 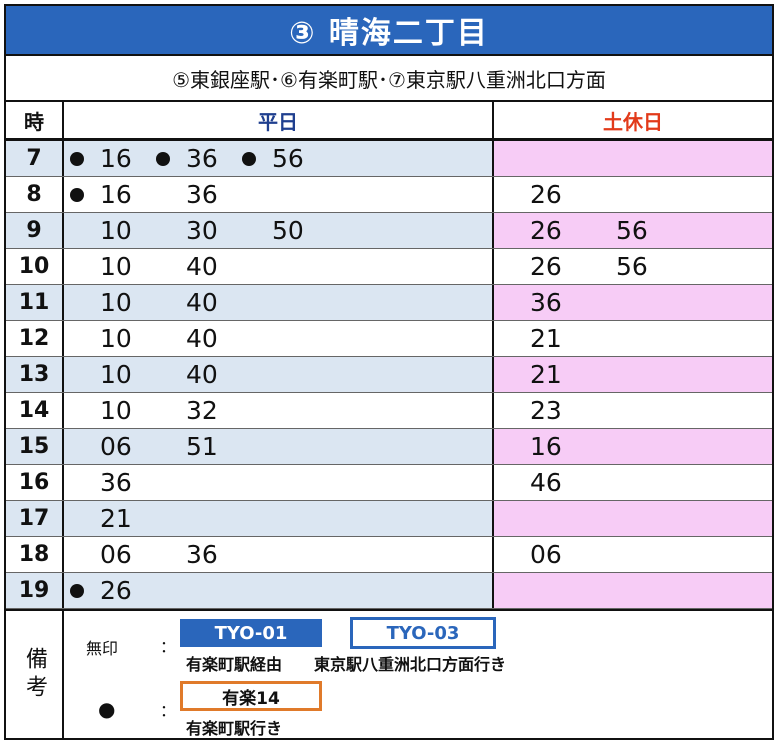 I want to click on hour-cell: 9, so click(x=35, y=230).